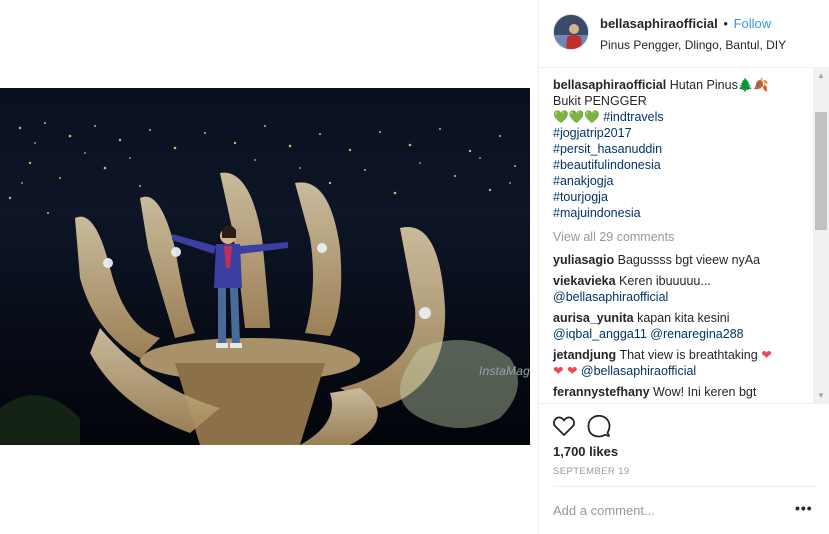 The width and height of the screenshot is (829, 534). What do you see at coordinates (705, 392) in the screenshot?
I see `comment-text: Wow! Ini keren bgt` at bounding box center [705, 392].